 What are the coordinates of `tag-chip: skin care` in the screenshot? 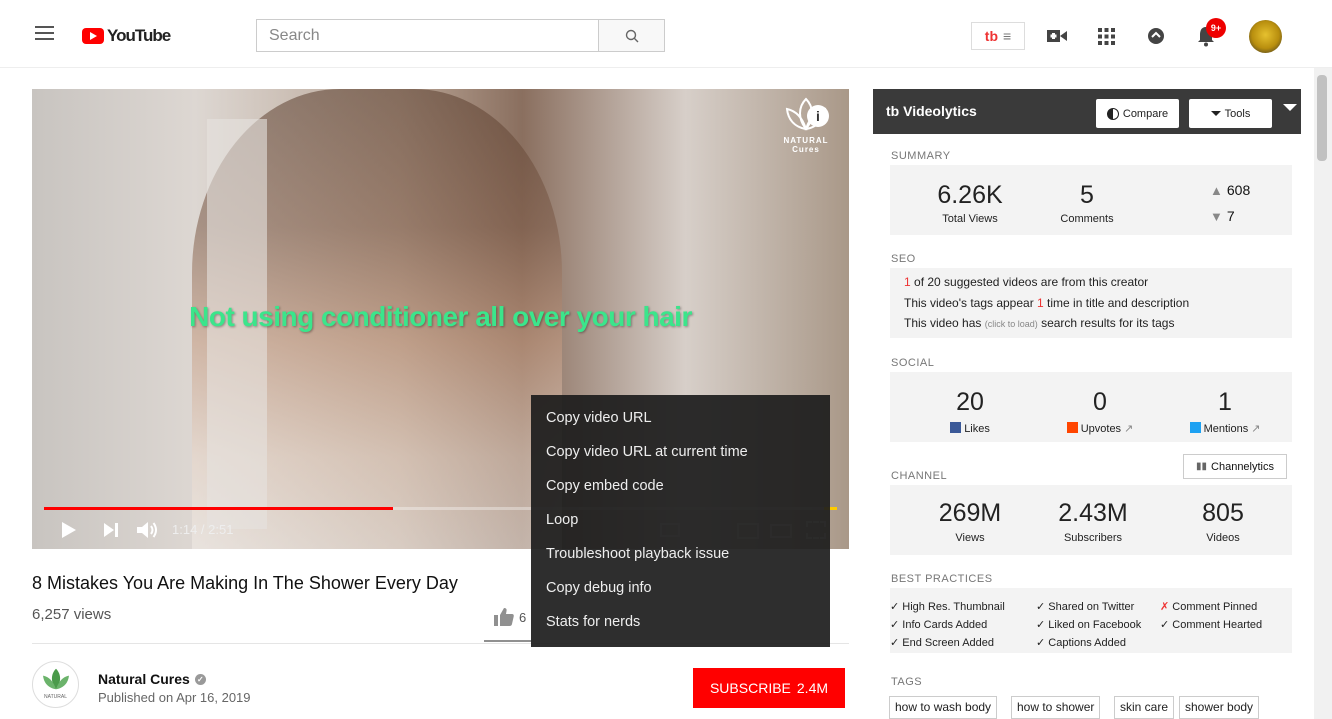 It's located at (1144, 707).